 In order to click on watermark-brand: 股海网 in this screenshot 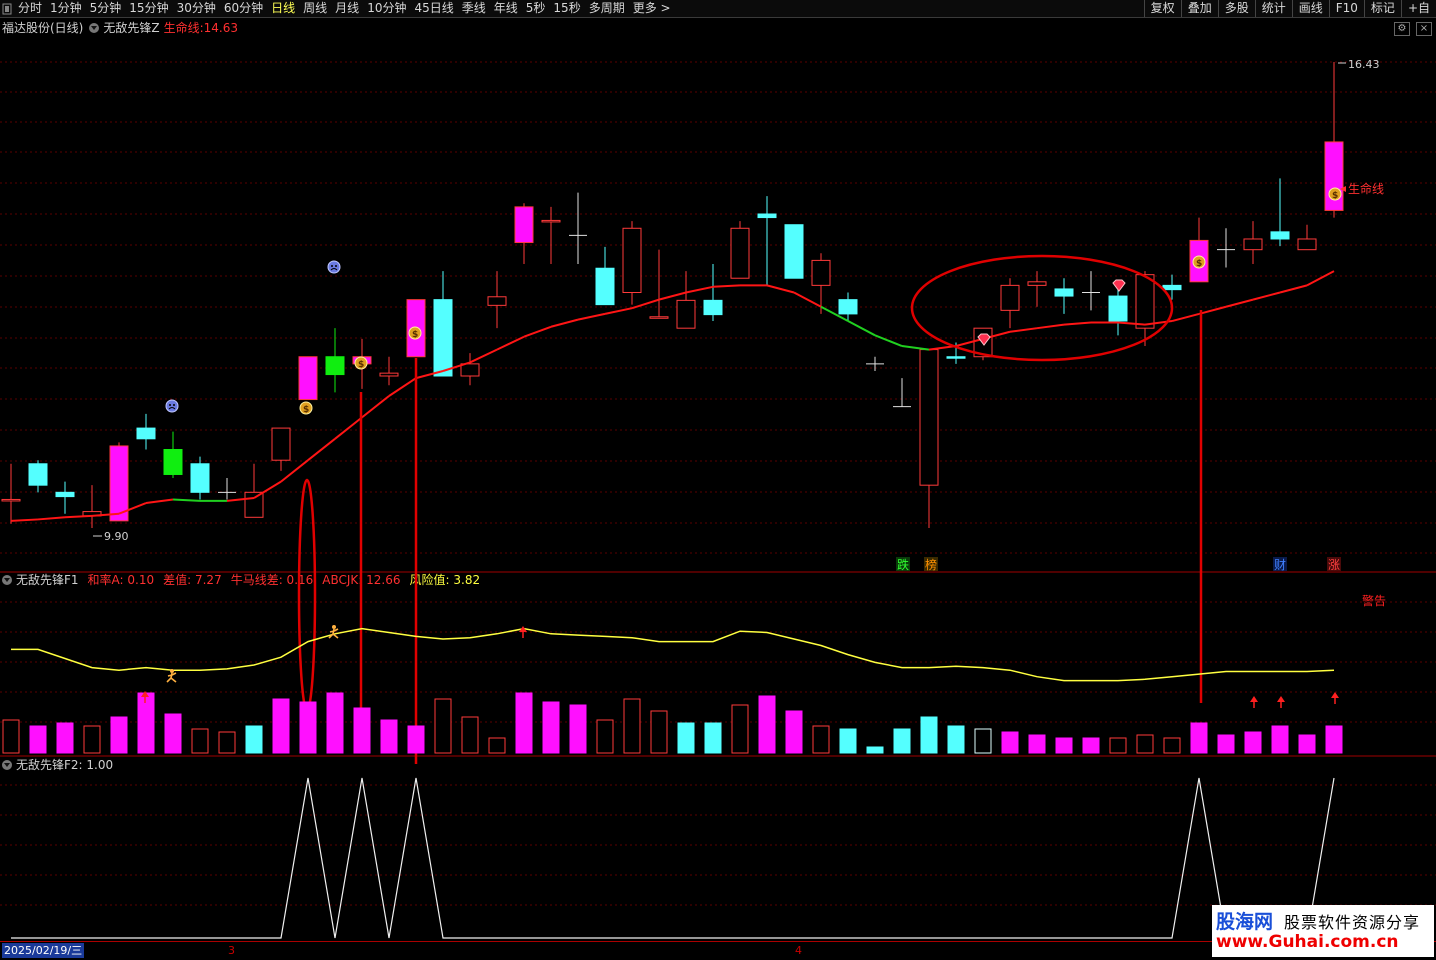, I will do `click(1245, 922)`.